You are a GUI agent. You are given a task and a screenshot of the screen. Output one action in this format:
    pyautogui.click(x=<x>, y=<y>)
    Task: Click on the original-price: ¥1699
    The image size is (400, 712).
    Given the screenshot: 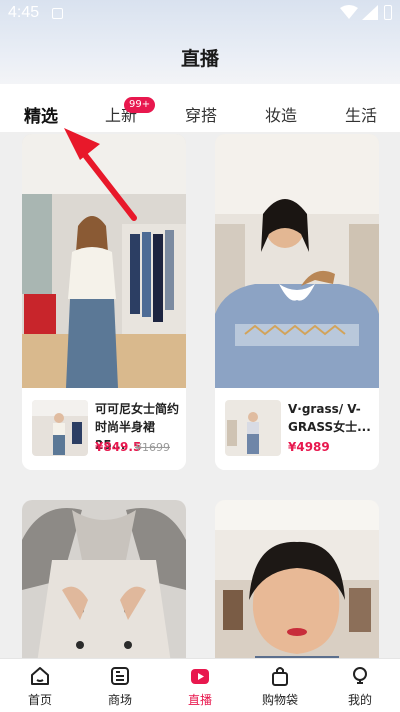 What is the action you would take?
    pyautogui.click(x=152, y=447)
    